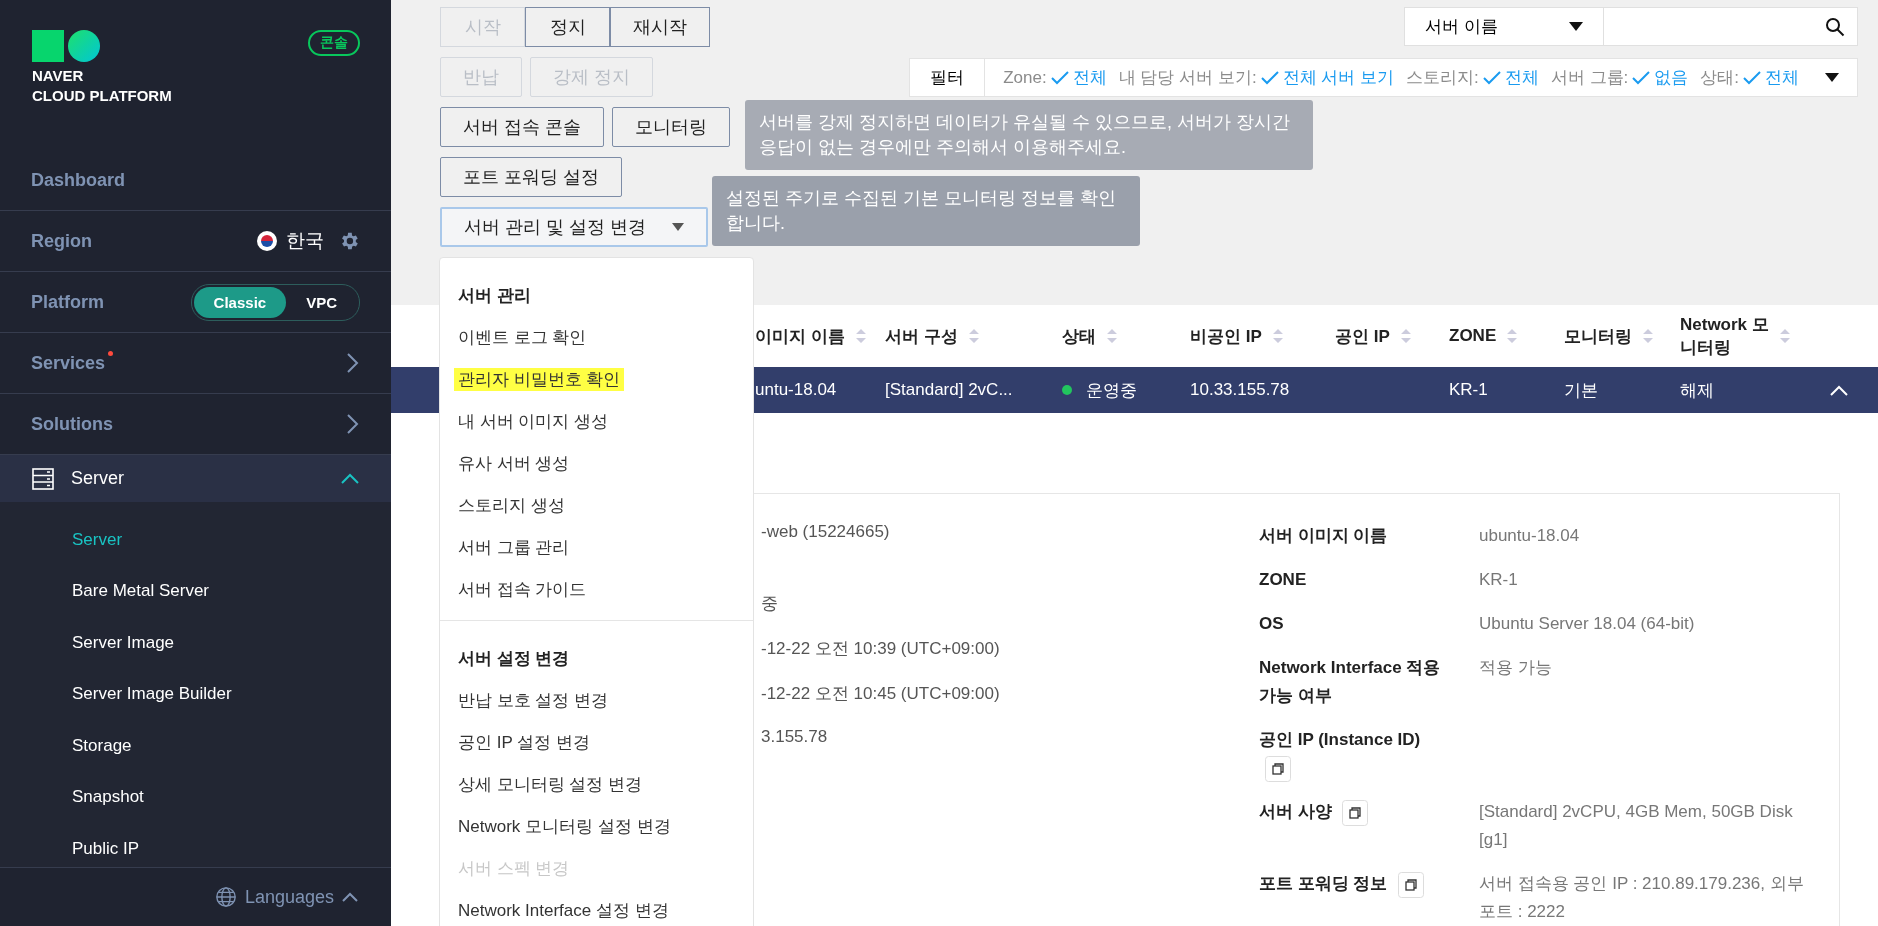 This screenshot has width=1878, height=926. I want to click on column-header: Network 모 니터링, so click(1755, 336).